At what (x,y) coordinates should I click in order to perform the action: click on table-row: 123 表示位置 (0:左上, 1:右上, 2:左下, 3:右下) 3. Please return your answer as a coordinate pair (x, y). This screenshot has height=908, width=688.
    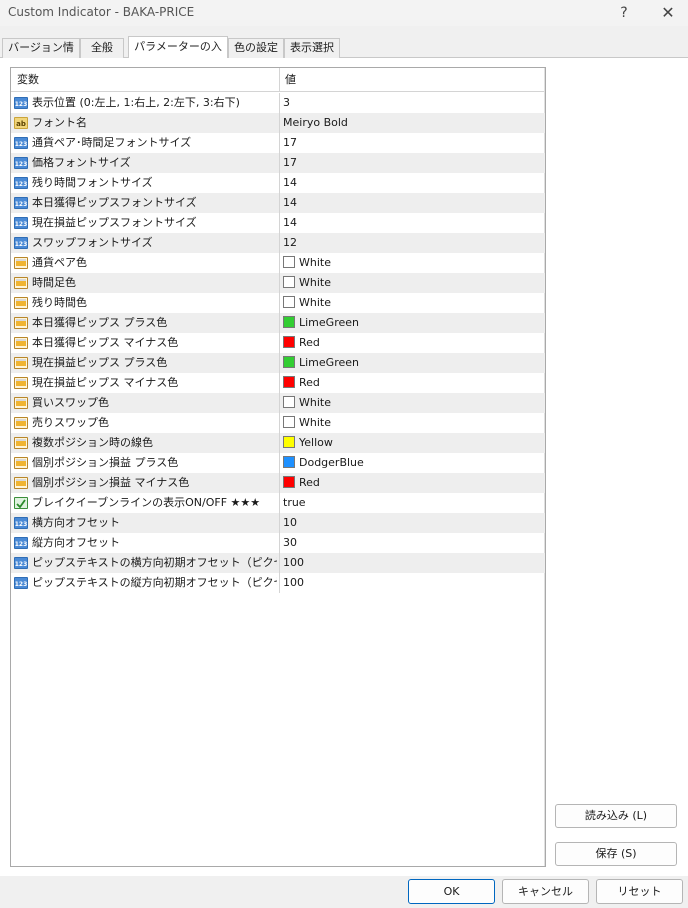
    Looking at the image, I should click on (278, 103).